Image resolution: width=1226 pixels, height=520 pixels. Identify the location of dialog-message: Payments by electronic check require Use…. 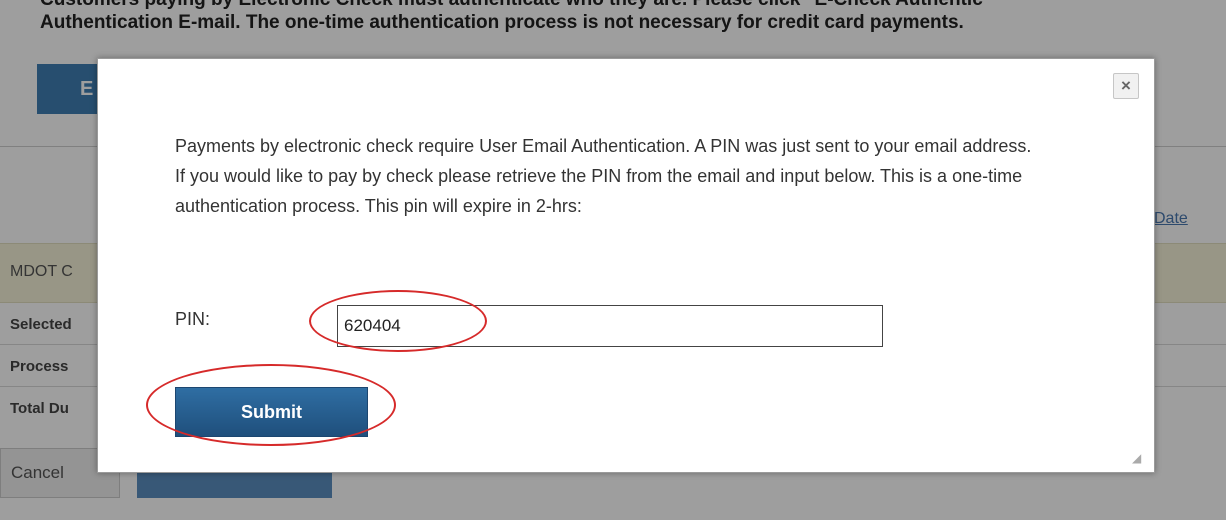
(603, 176).